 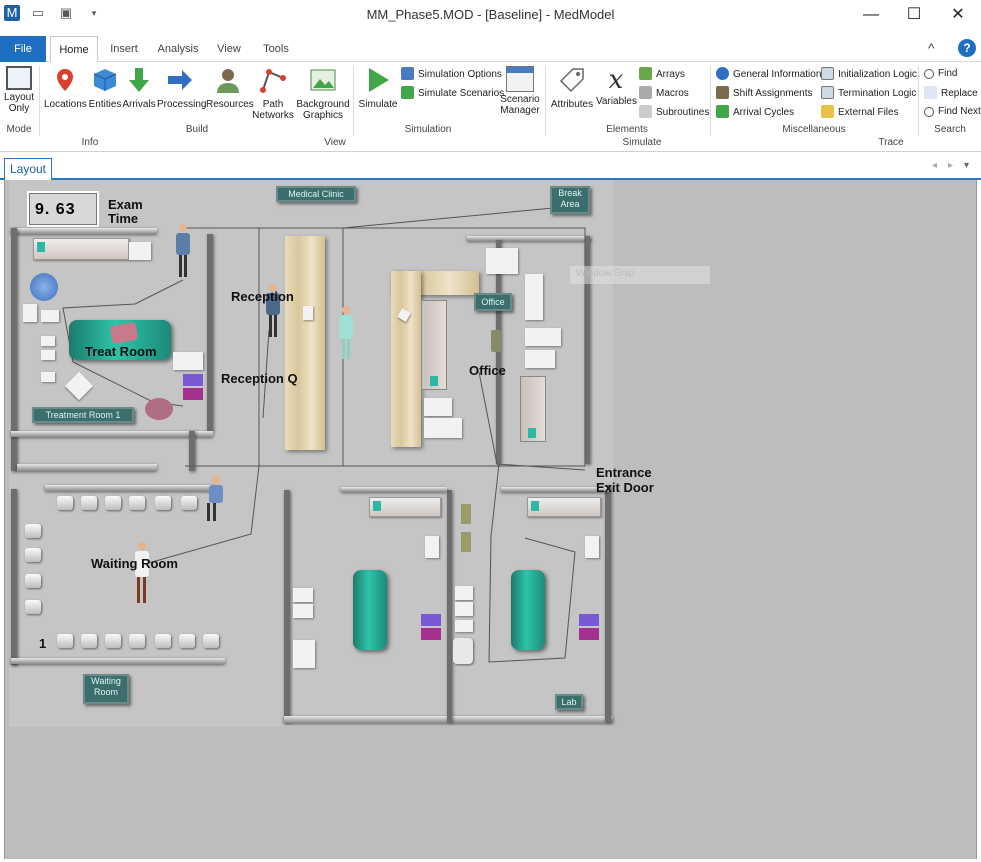 I want to click on general-information-button: General Information, so click(x=768, y=74).